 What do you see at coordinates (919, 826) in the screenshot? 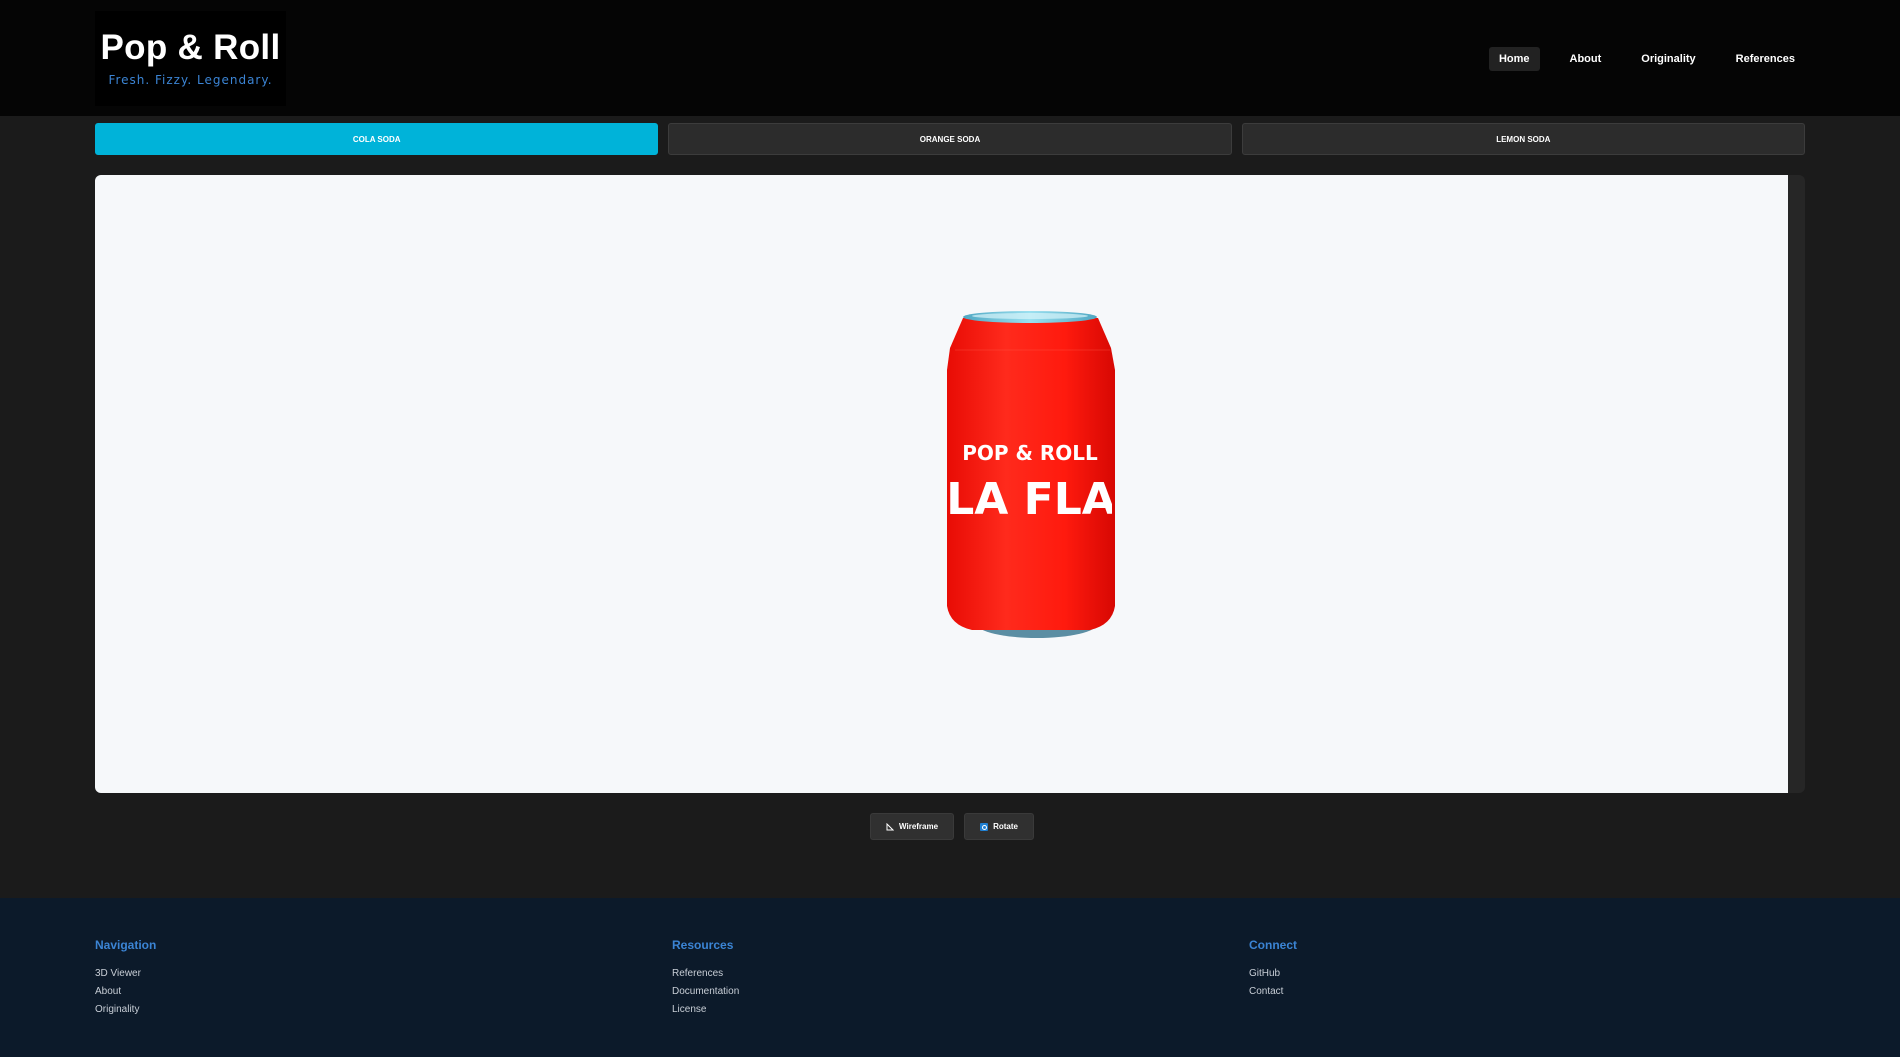
I see `wireframe-button-label: Wireframe` at bounding box center [919, 826].